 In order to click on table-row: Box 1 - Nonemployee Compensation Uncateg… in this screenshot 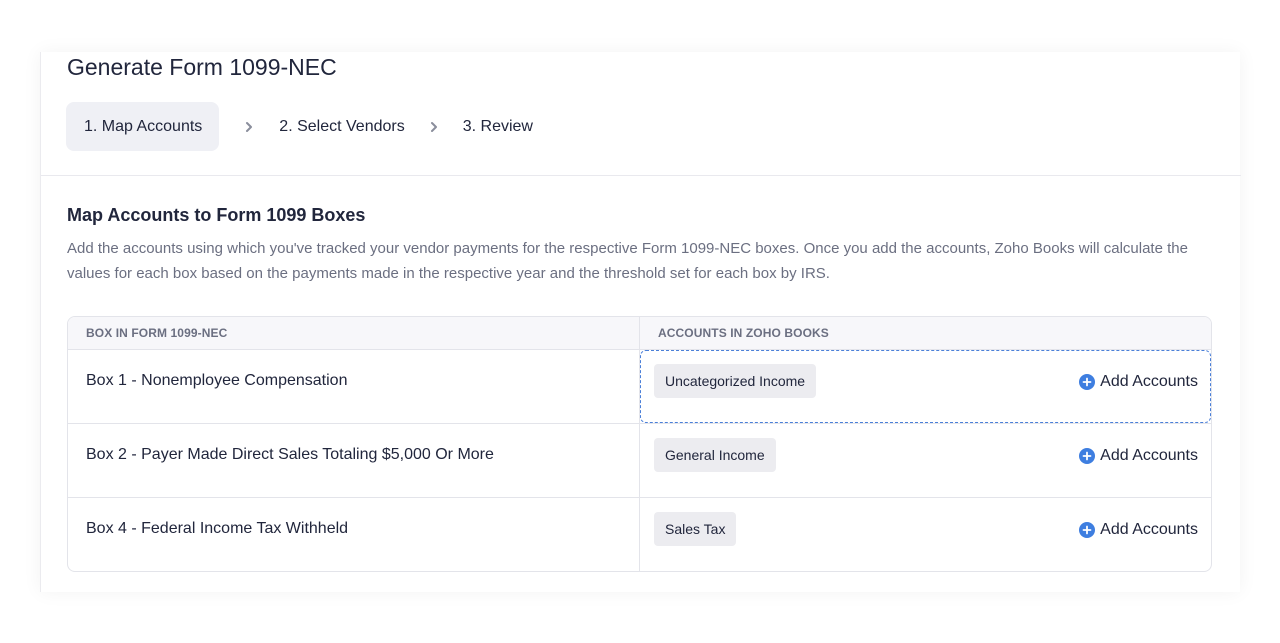, I will do `click(639, 387)`.